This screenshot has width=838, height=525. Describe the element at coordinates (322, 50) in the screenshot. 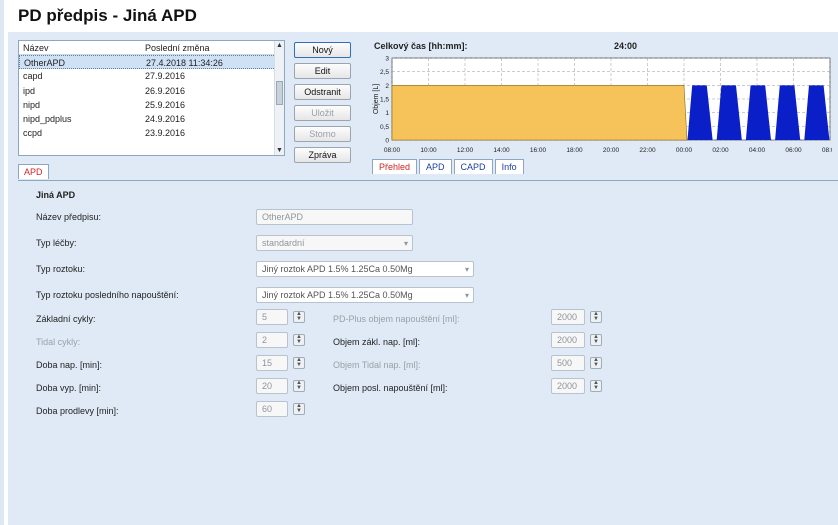

I see `new-button: Nový` at that location.